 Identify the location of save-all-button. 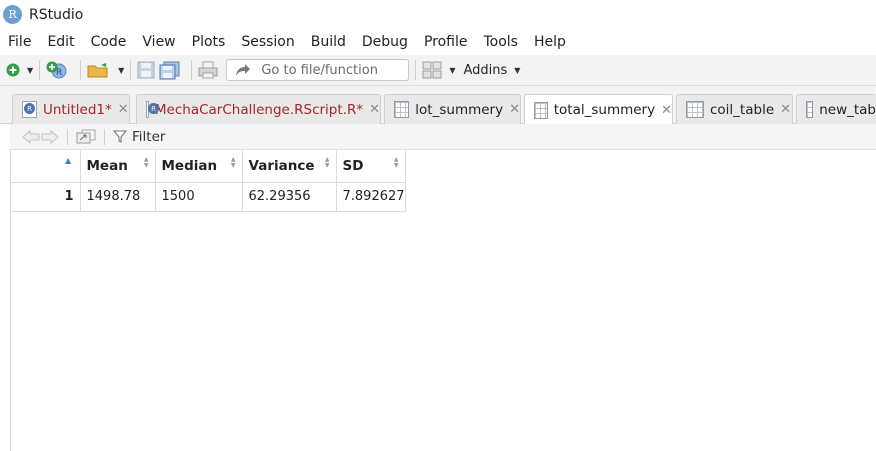
(170, 70).